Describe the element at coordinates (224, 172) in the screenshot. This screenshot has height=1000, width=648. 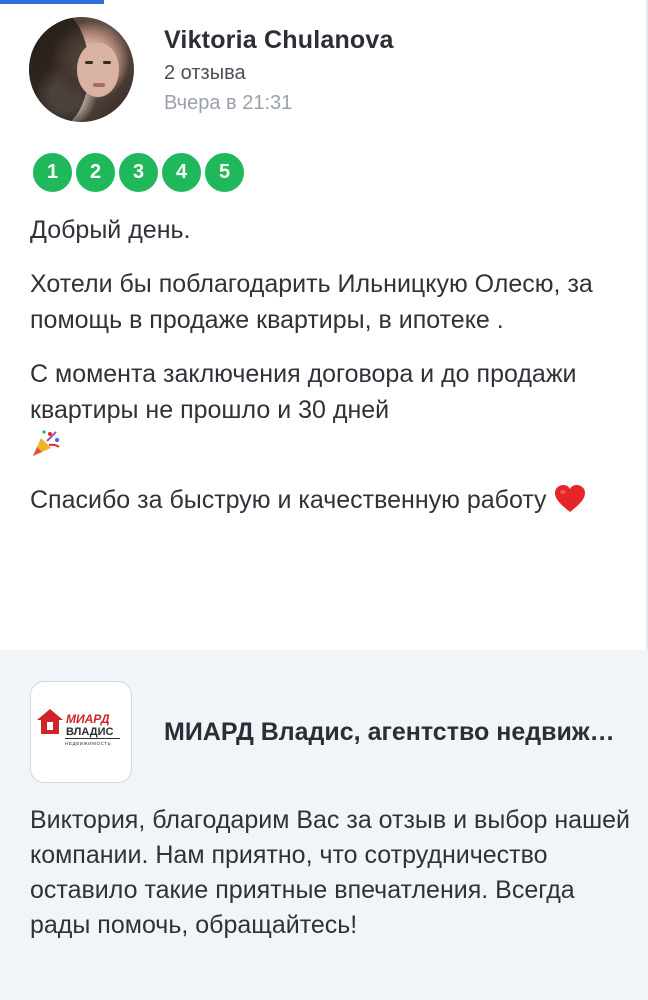
I see `rating-point-5: 5` at that location.